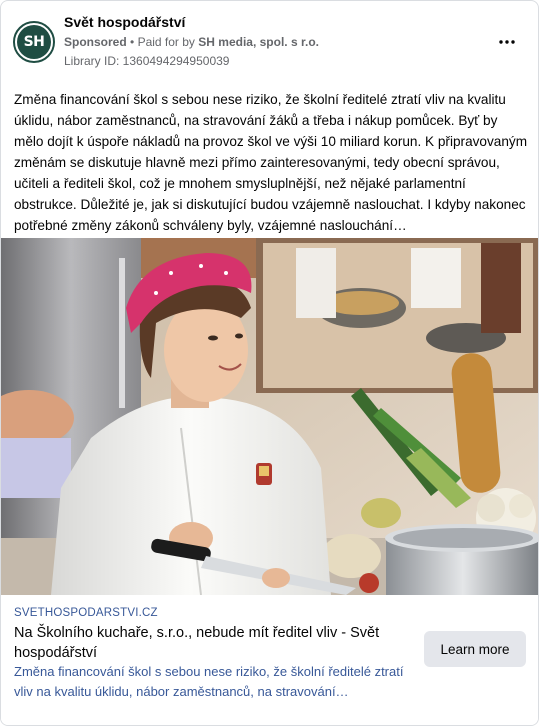 The height and width of the screenshot is (726, 539). Describe the element at coordinates (95, 42) in the screenshot. I see `sponsored-label: Sponsored` at that location.